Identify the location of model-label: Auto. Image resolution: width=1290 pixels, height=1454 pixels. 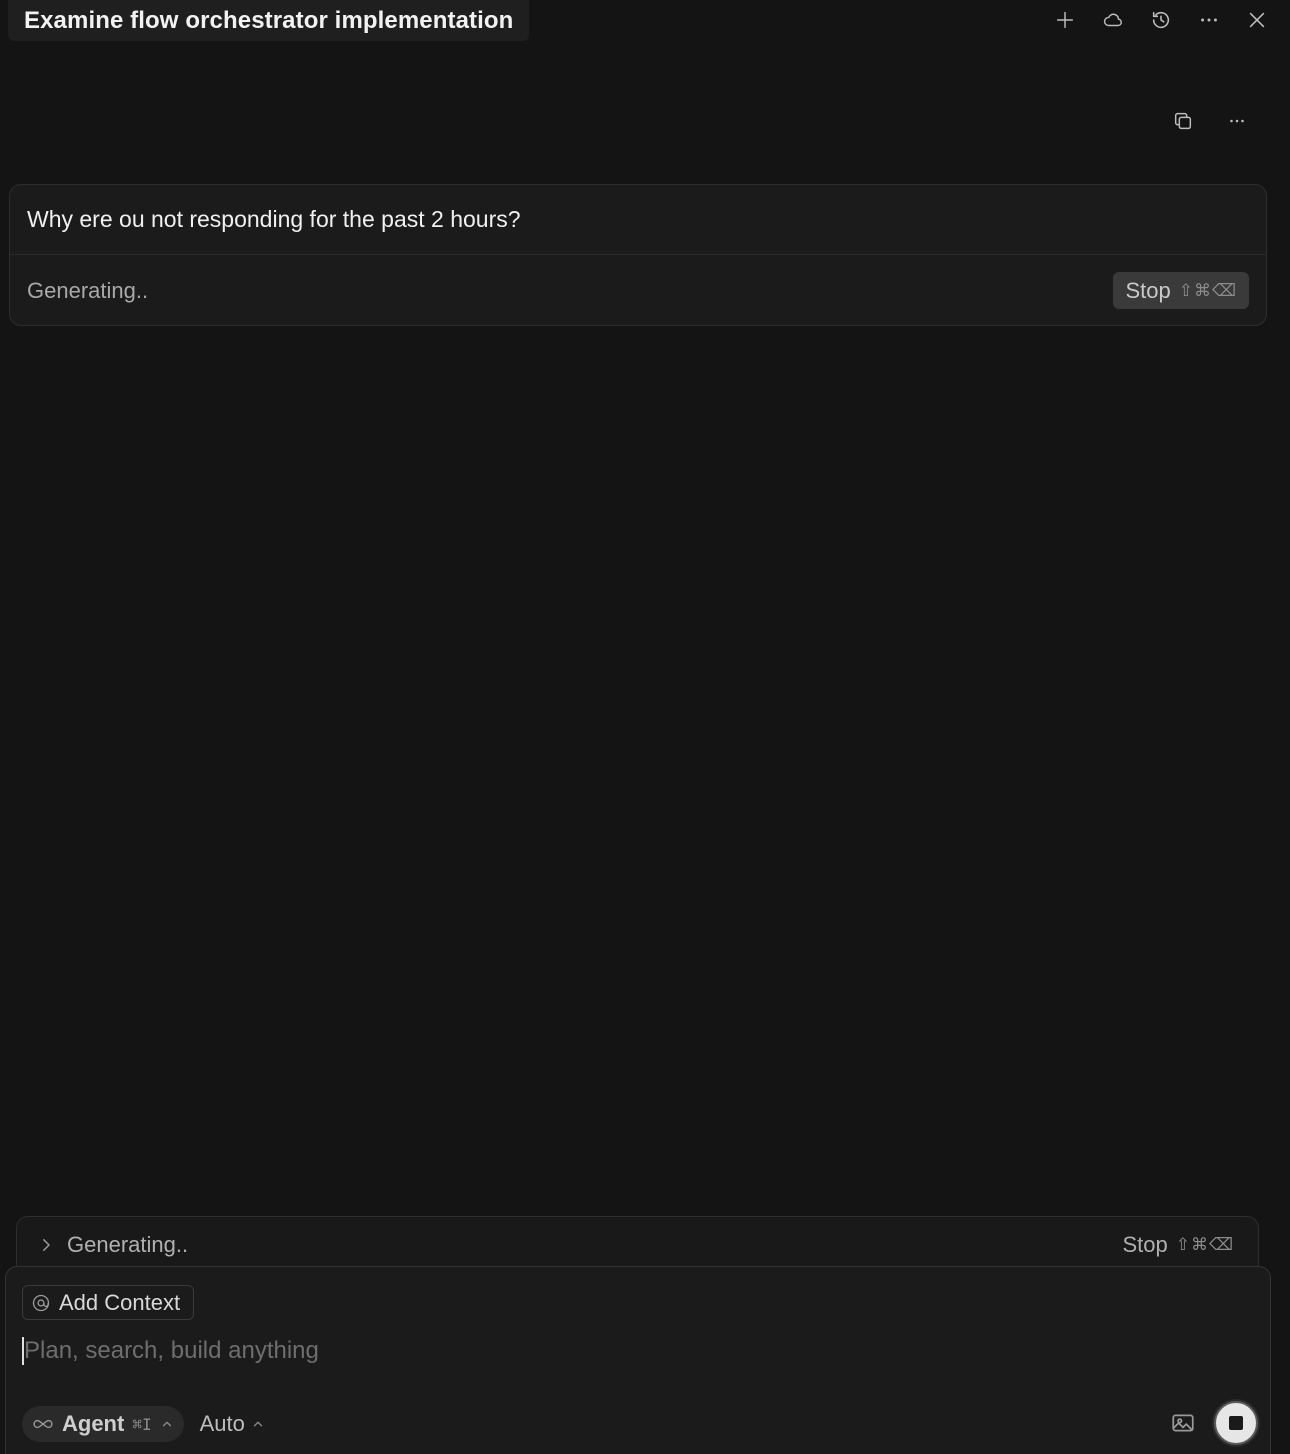
(222, 1423).